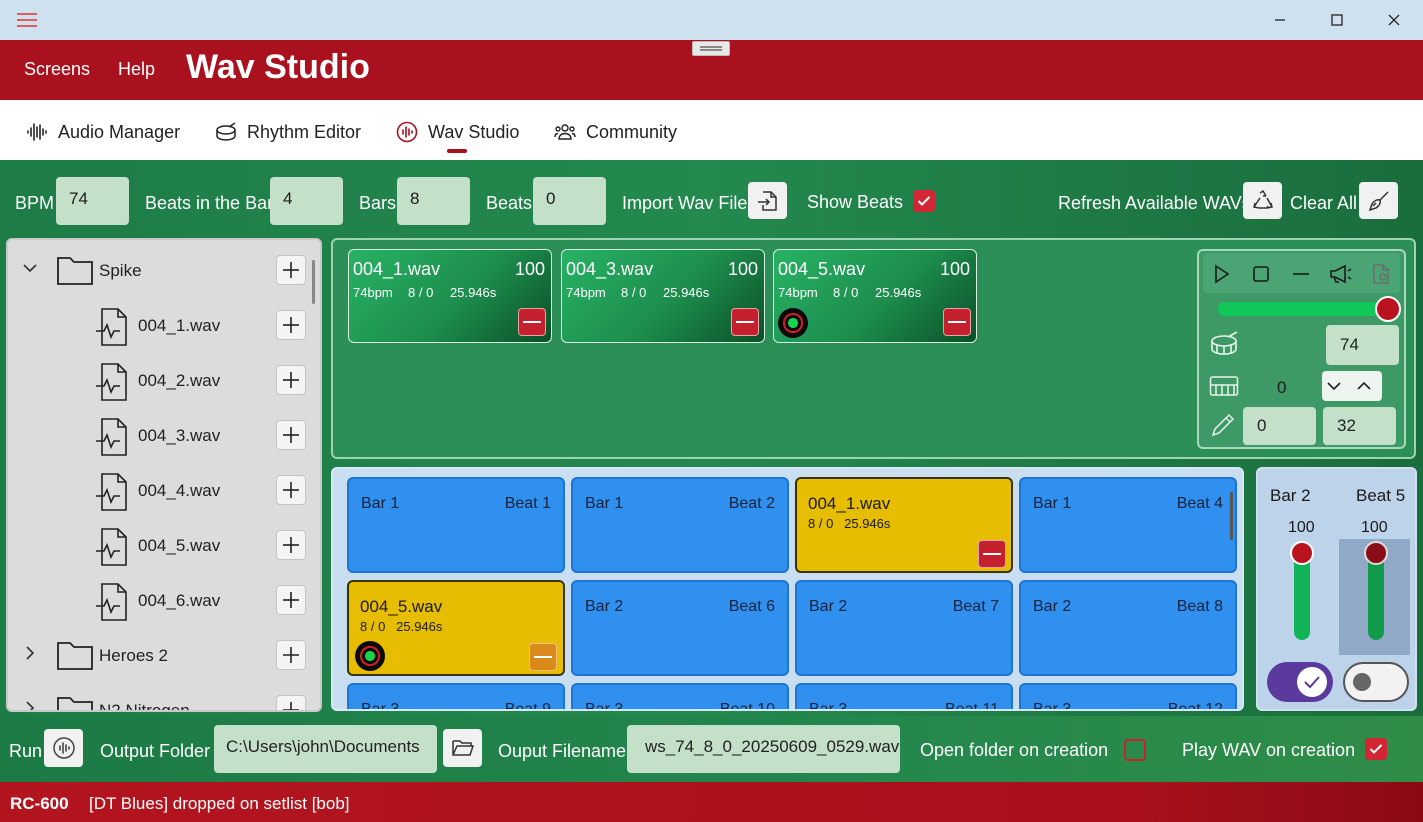 Image resolution: width=1423 pixels, height=822 pixels. What do you see at coordinates (1376, 553) in the screenshot?
I see `mixer-right-thumb` at bounding box center [1376, 553].